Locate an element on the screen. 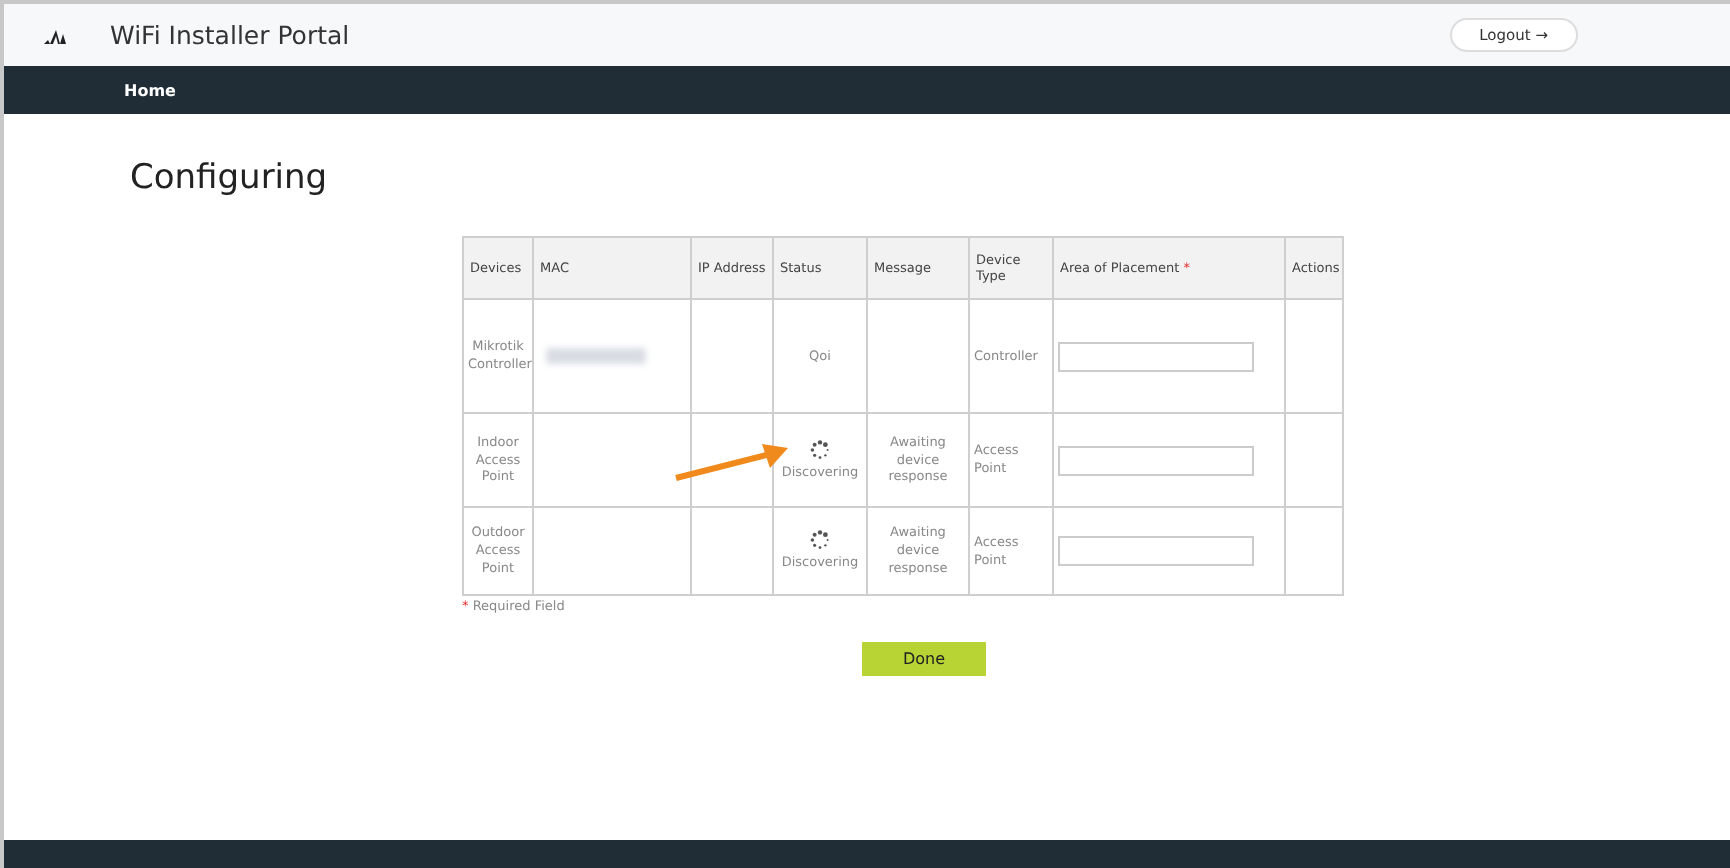 The width and height of the screenshot is (1730, 868). nav-link: Home is located at coordinates (150, 90).